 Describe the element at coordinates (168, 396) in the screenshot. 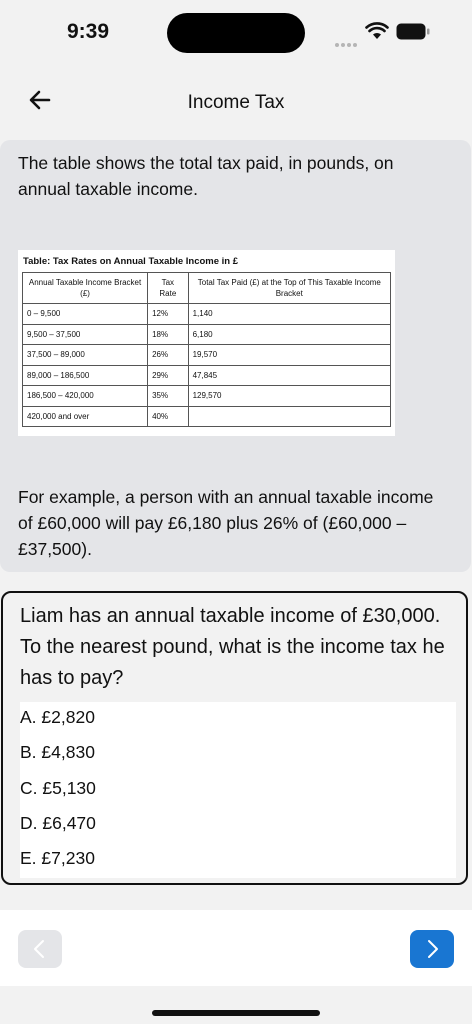

I see `table-cell: 35%` at that location.